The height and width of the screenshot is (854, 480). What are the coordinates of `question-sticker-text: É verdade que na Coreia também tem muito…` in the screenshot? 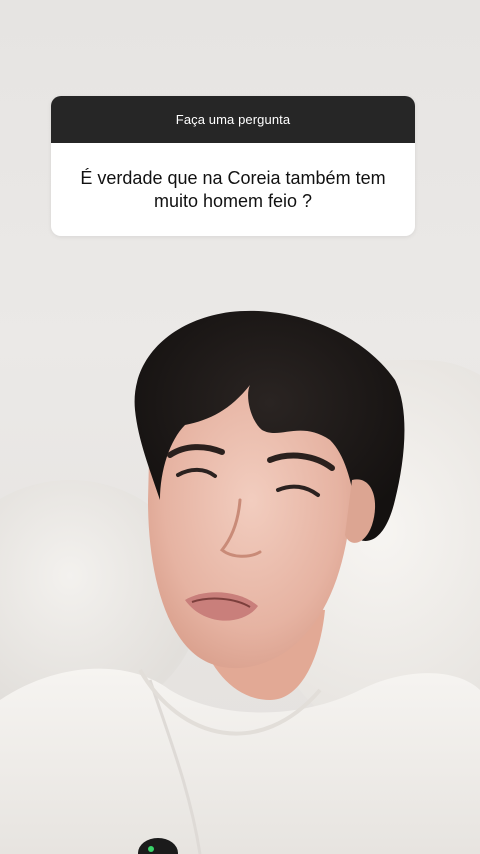 It's located at (233, 189).